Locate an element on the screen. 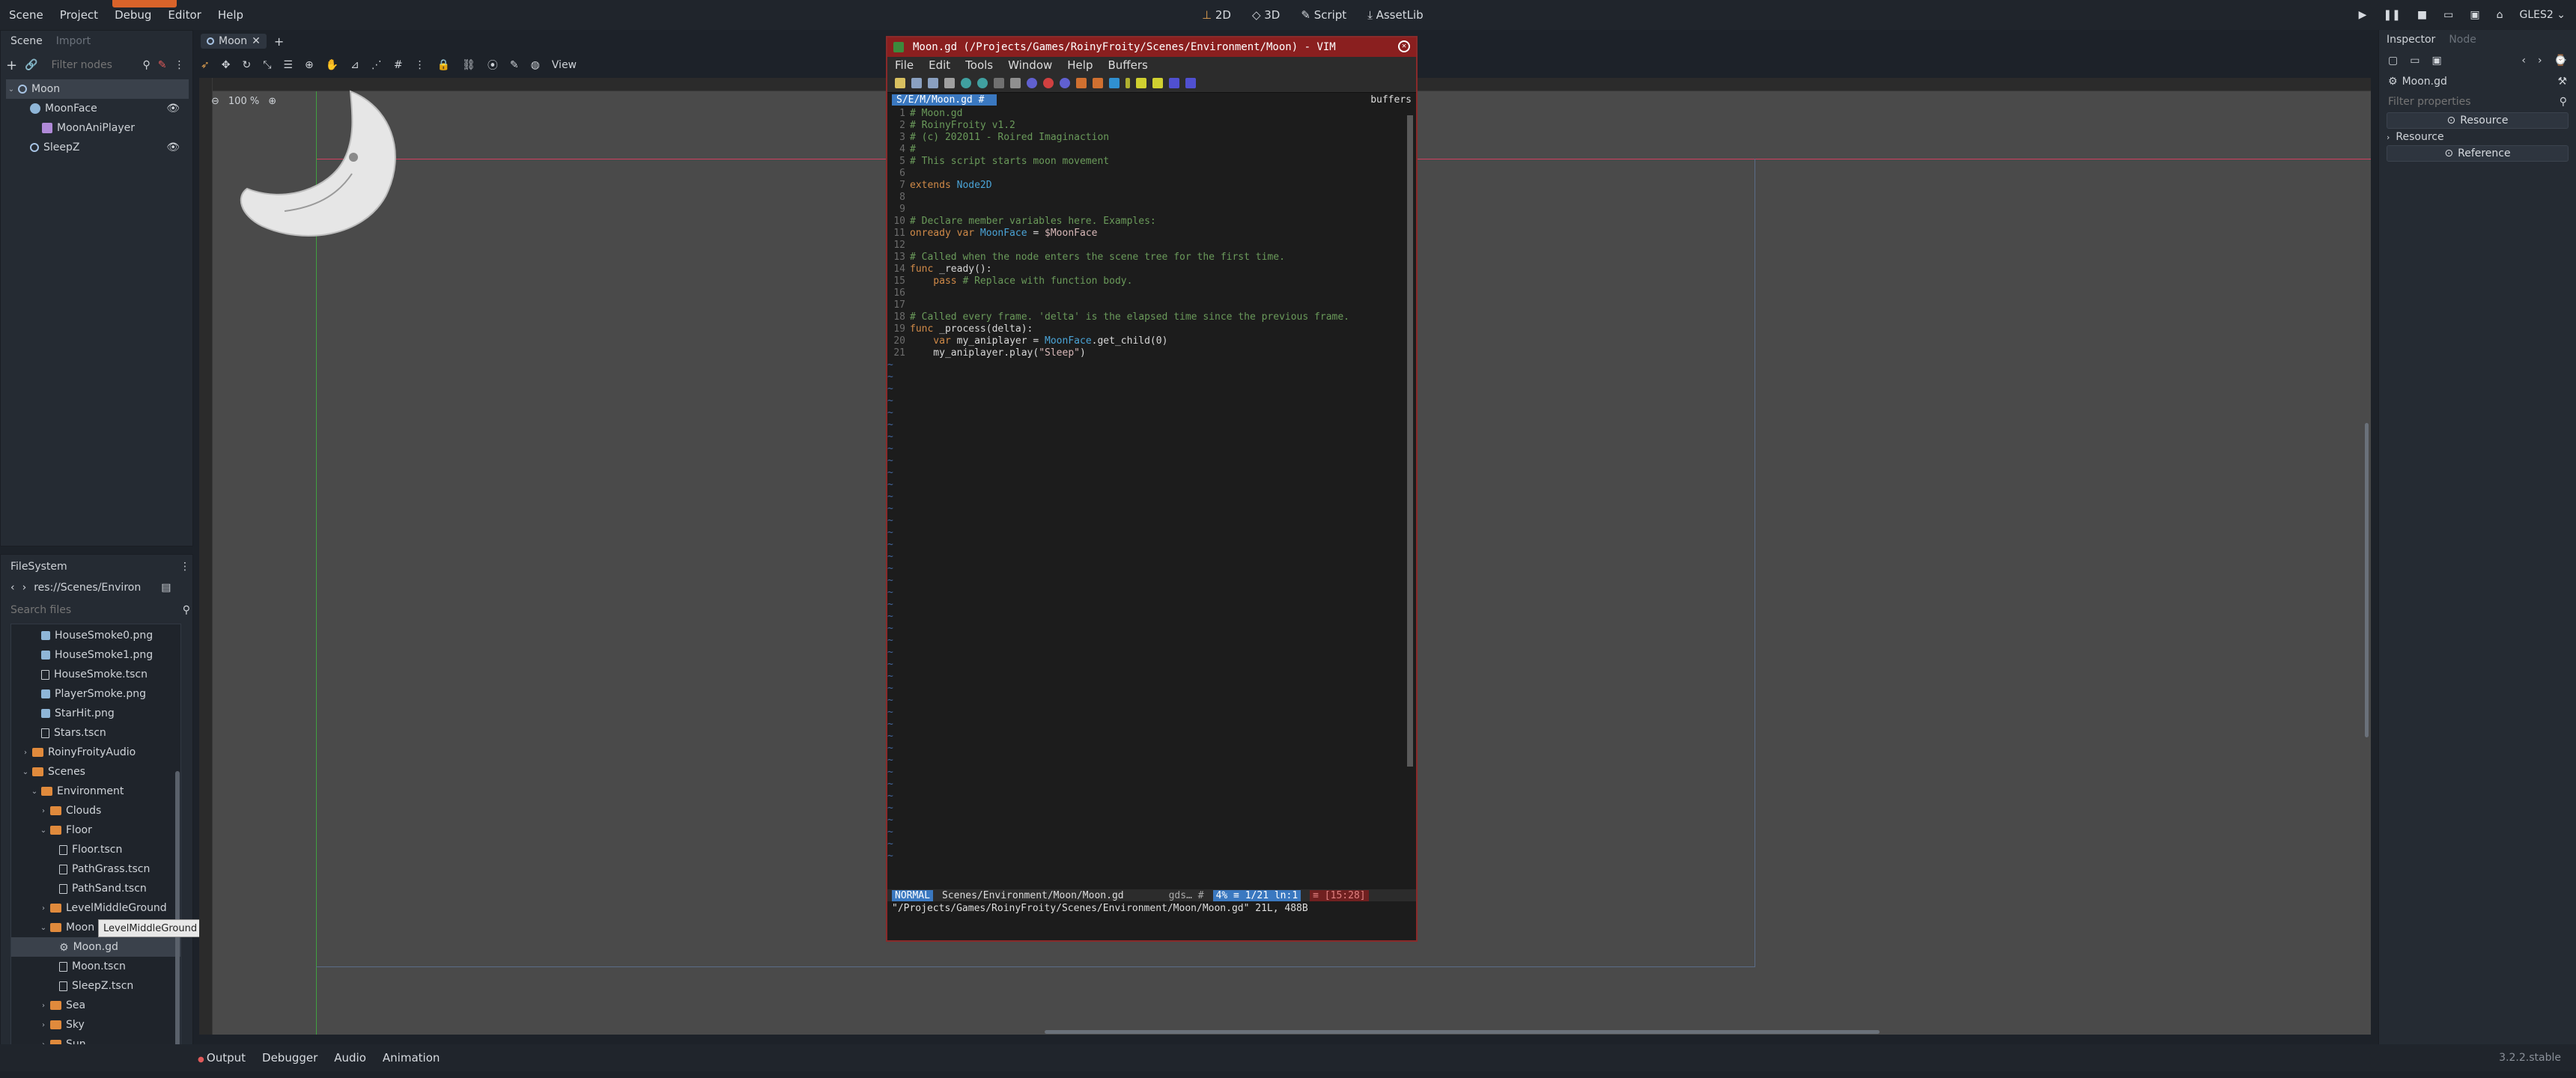 Image resolution: width=2576 pixels, height=1078 pixels. bone-icon: ✎ is located at coordinates (514, 65).